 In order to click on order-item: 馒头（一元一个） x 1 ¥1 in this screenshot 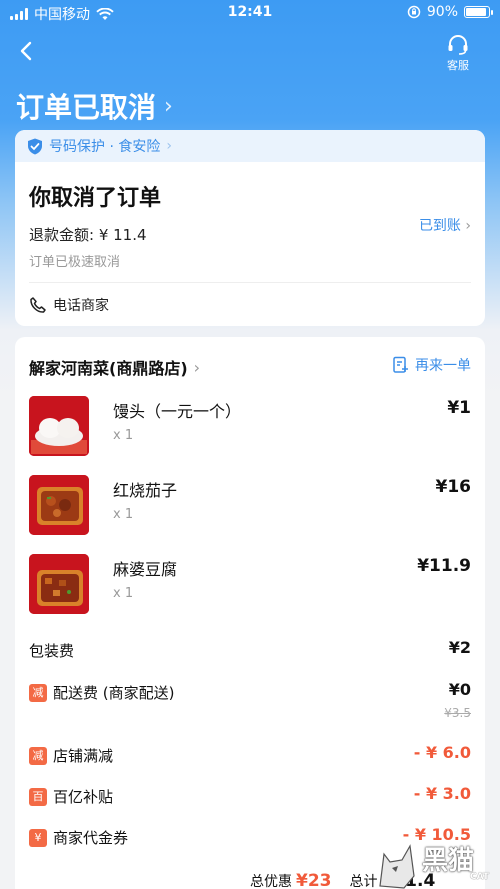, I will do `click(250, 427)`.